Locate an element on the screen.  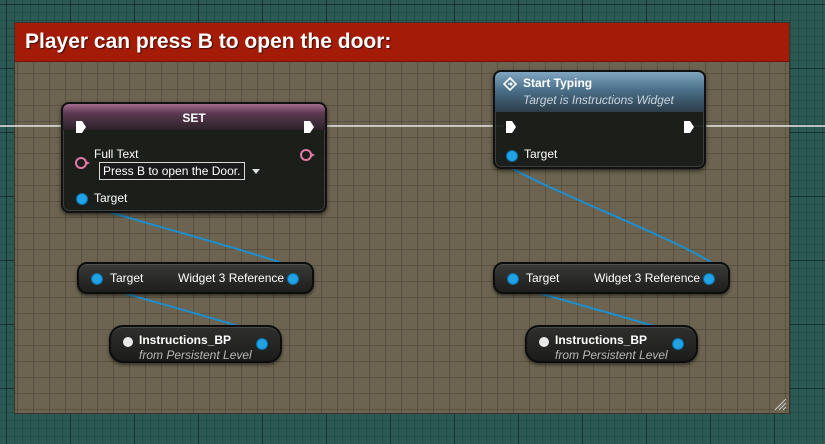
set-target-label: Target is located at coordinates (111, 198).